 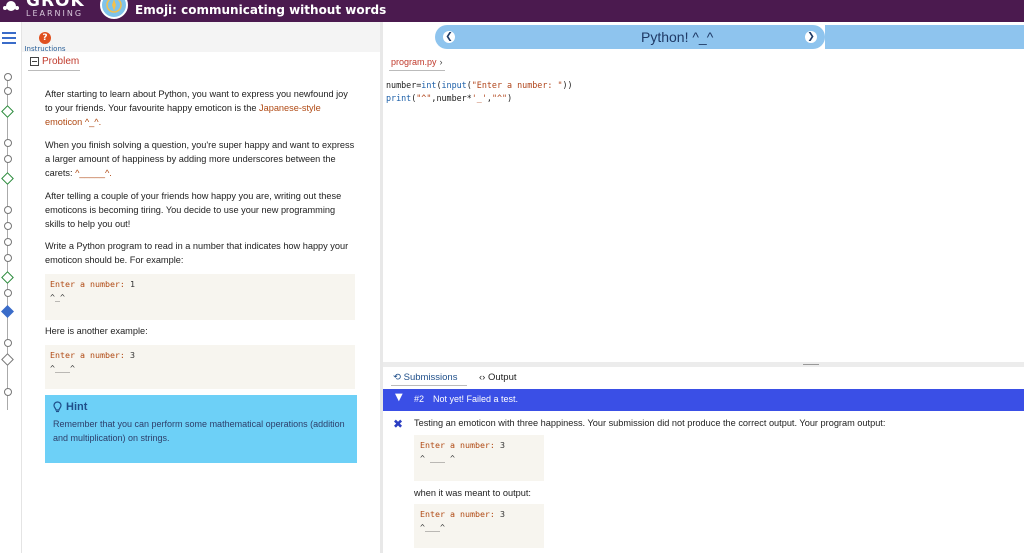 I want to click on expected-output-box: Enter a number: 3 ^___^, so click(x=479, y=526).